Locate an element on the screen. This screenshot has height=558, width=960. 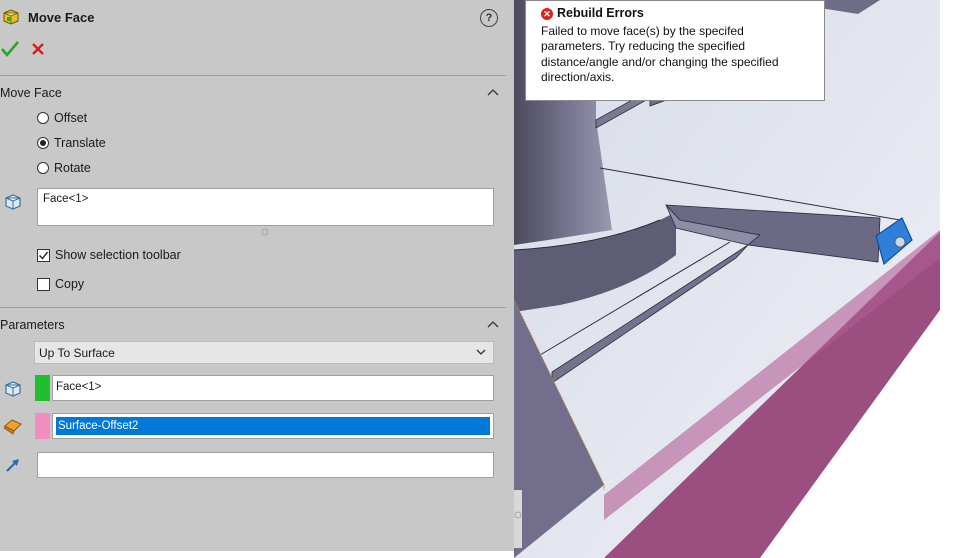
end-condition-dropdown: Up To Surface is located at coordinates (264, 352).